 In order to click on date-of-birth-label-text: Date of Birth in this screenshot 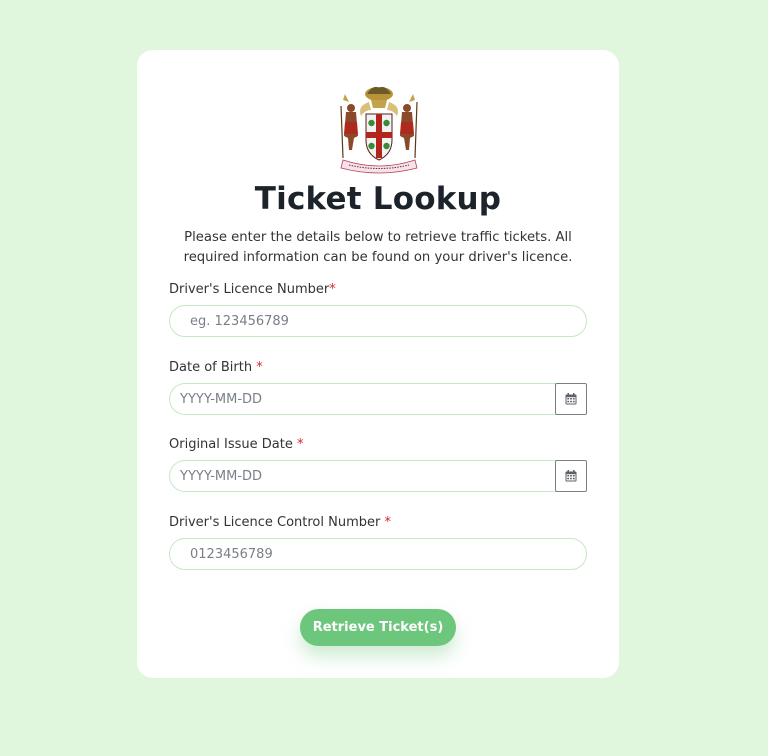, I will do `click(213, 367)`.